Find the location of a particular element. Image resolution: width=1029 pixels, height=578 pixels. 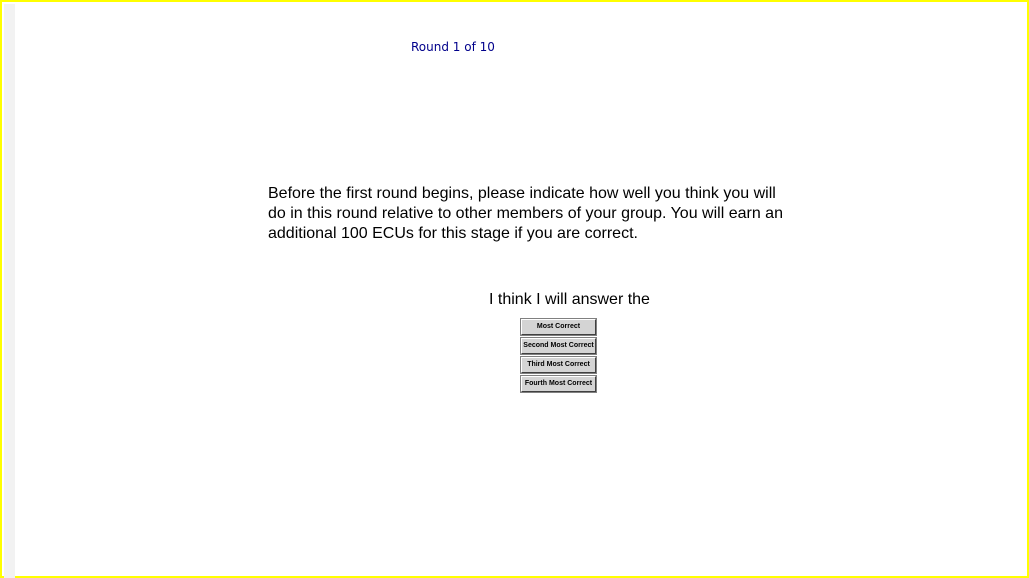

round-indicator: Round 1 of 10 is located at coordinates (453, 47).